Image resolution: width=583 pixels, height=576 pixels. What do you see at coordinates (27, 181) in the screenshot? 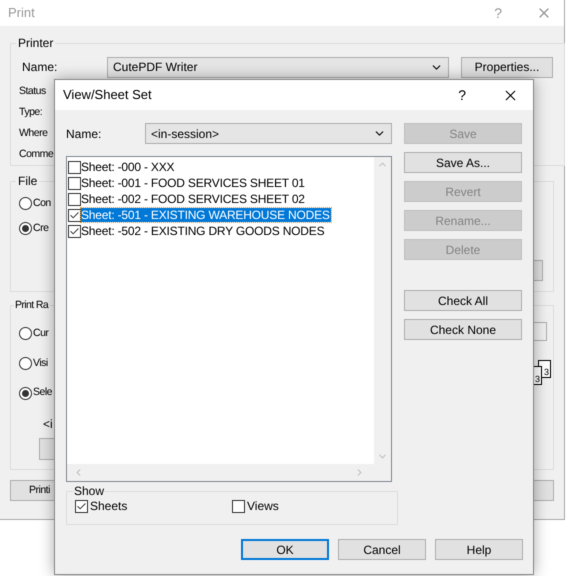
I see `group-label: File` at bounding box center [27, 181].